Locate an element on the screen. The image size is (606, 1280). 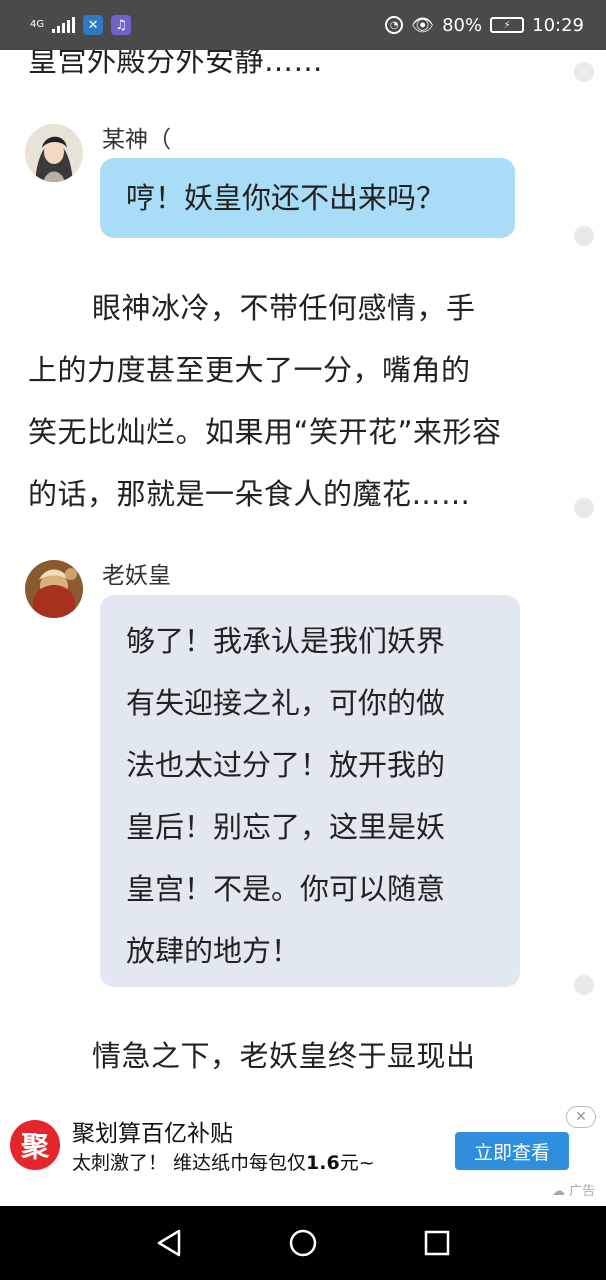
status-bar: 4G ✕ ♫ ◔ 👁 80% ⚡ 10:29 is located at coordinates (303, 25).